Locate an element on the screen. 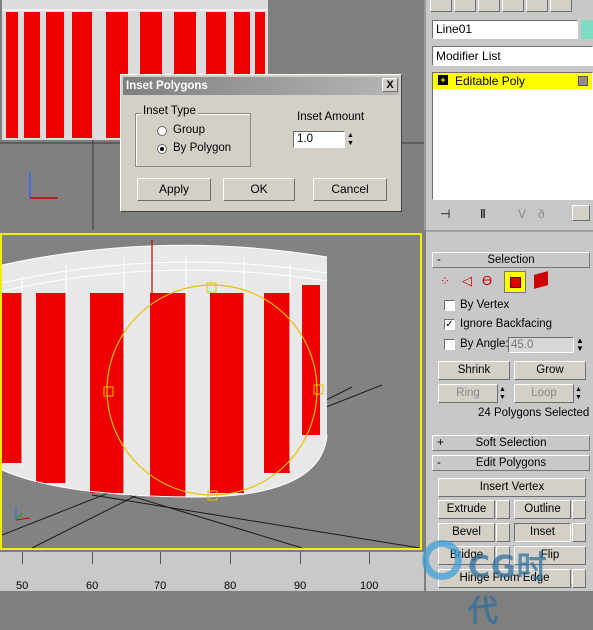  ignore-backfacing-label: Ignore Backfacing is located at coordinates (506, 324).